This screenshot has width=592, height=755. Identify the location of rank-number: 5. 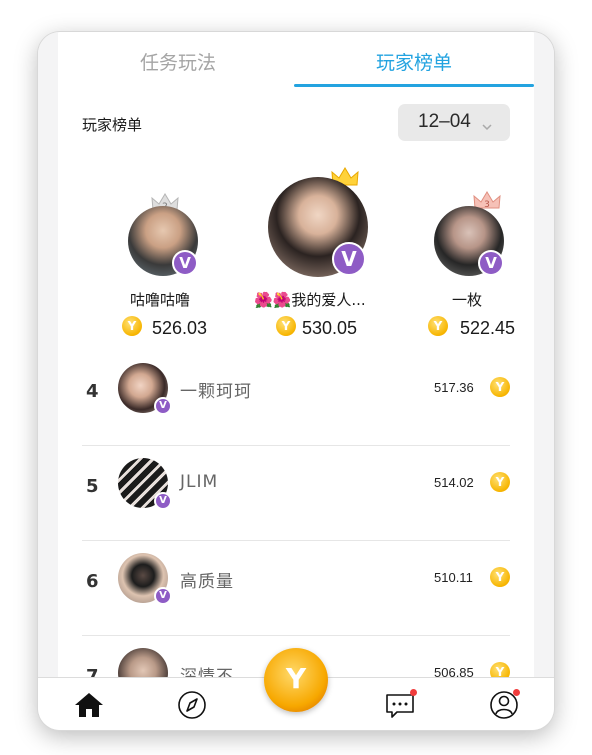
(92, 486).